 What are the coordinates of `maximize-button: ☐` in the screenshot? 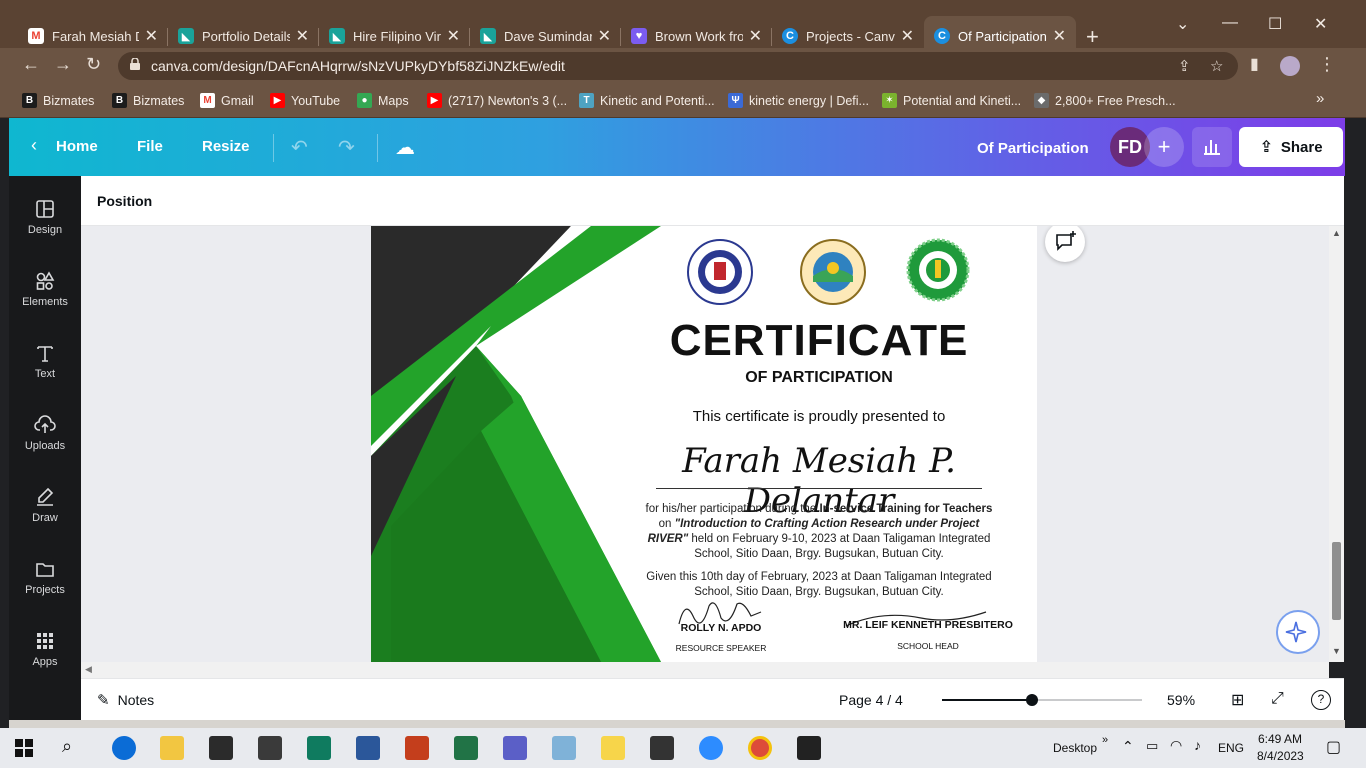 It's located at (1275, 24).